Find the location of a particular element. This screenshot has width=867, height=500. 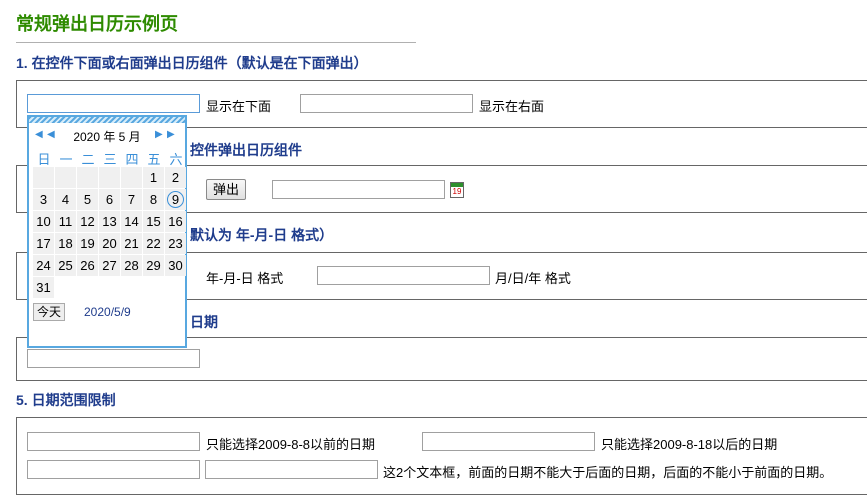

calendar-day-label: 4 is located at coordinates (65, 199).